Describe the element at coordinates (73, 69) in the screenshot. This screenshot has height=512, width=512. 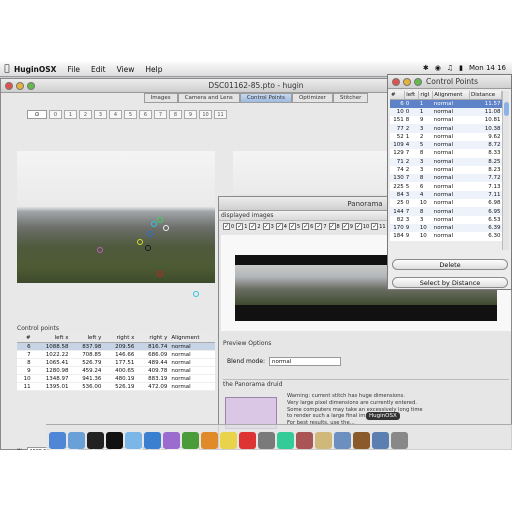
I see `menu-file: File` at that location.